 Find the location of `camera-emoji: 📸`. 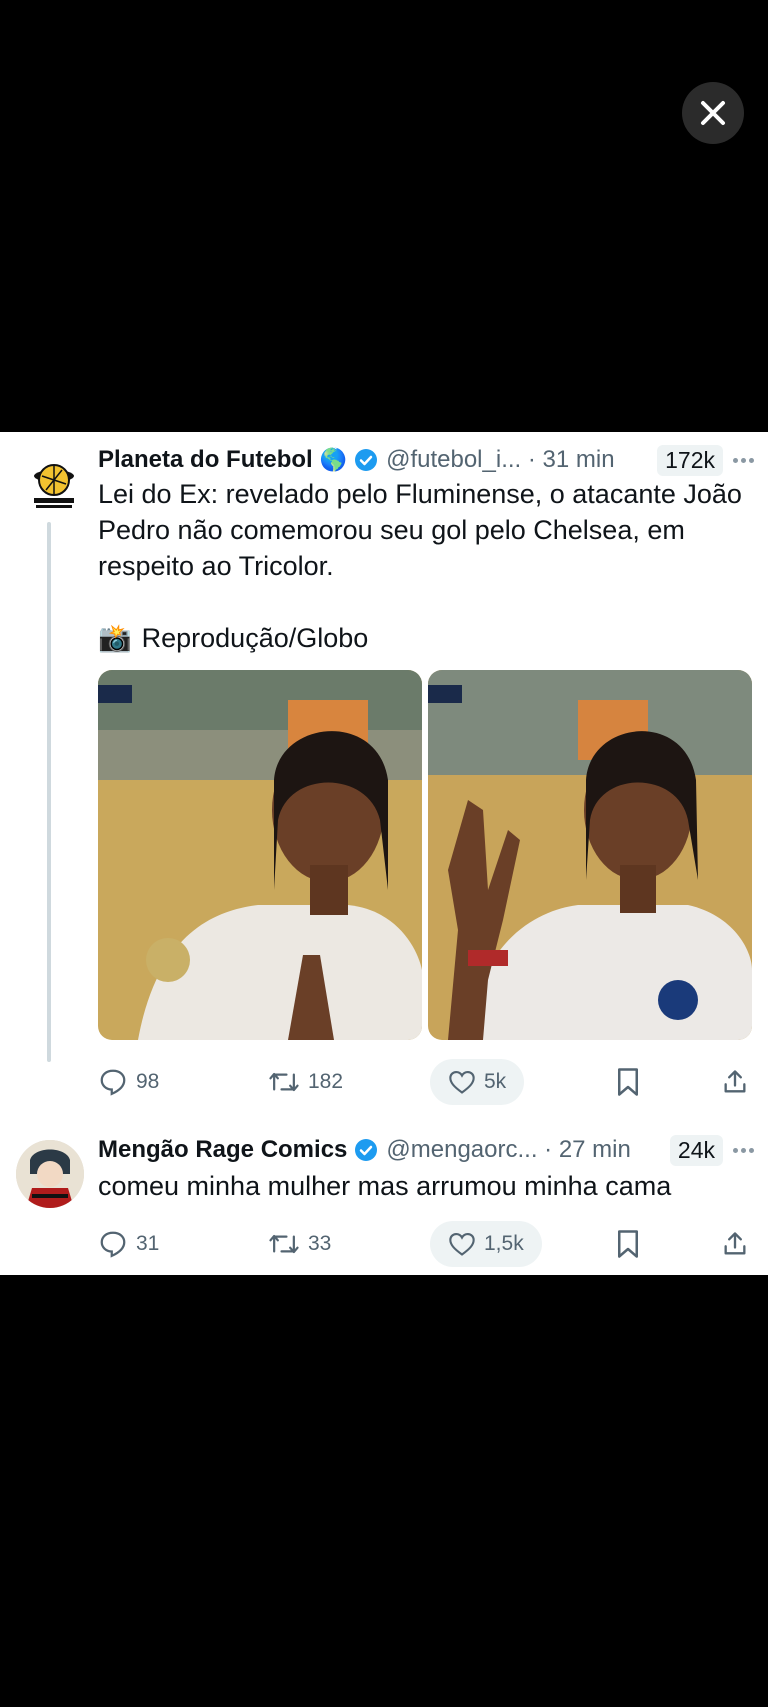

camera-emoji: 📸 is located at coordinates (115, 638).